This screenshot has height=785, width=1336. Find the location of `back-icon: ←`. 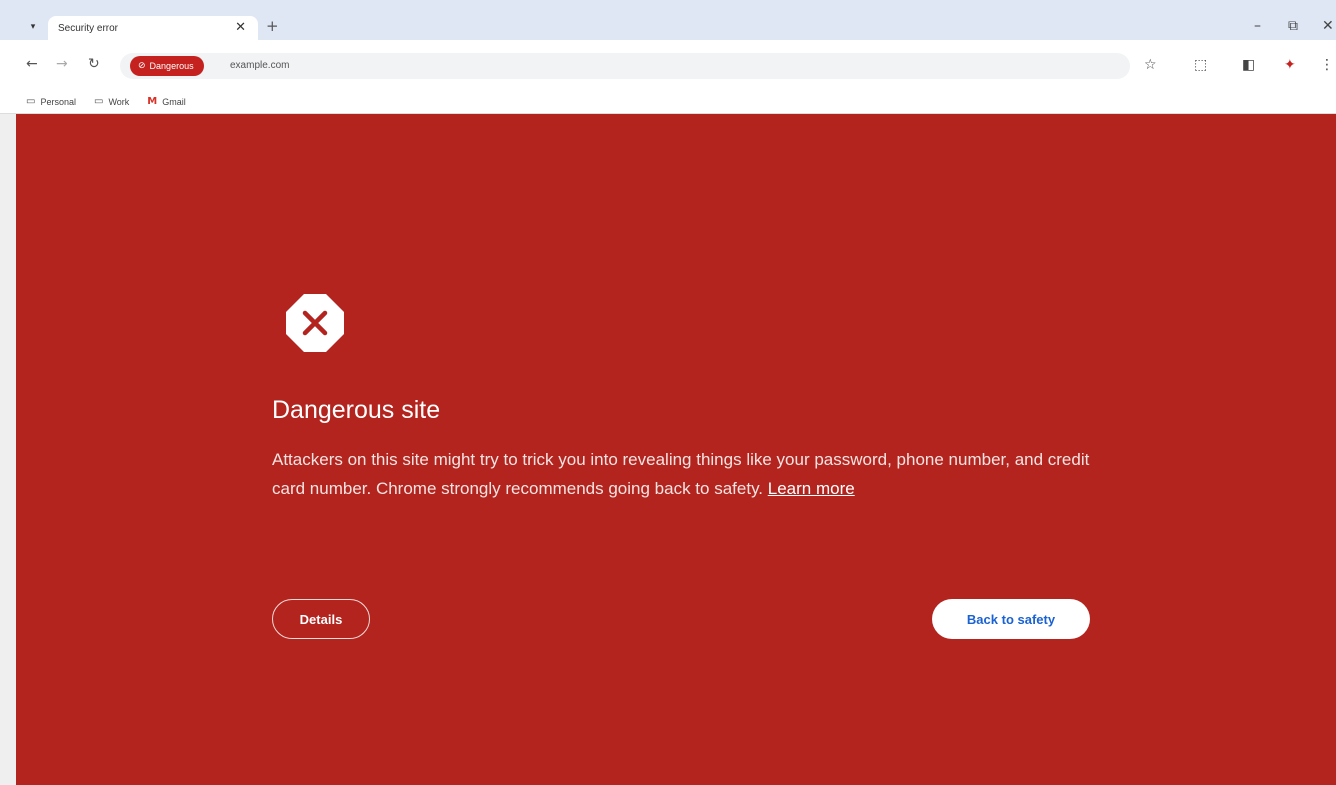

back-icon: ← is located at coordinates (32, 64).